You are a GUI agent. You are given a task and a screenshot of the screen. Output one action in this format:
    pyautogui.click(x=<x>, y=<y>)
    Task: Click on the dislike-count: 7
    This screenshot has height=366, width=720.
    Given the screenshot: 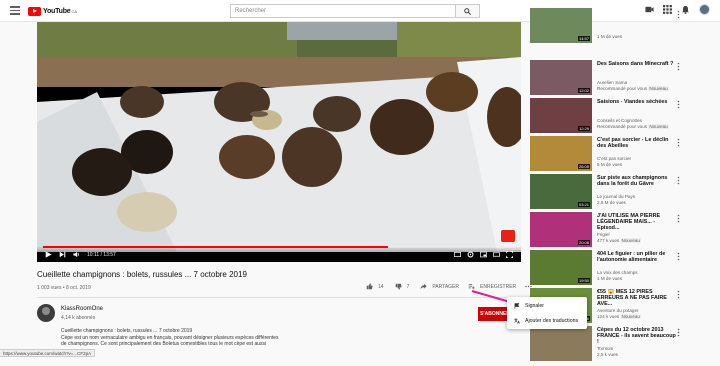 What is the action you would take?
    pyautogui.click(x=408, y=286)
    